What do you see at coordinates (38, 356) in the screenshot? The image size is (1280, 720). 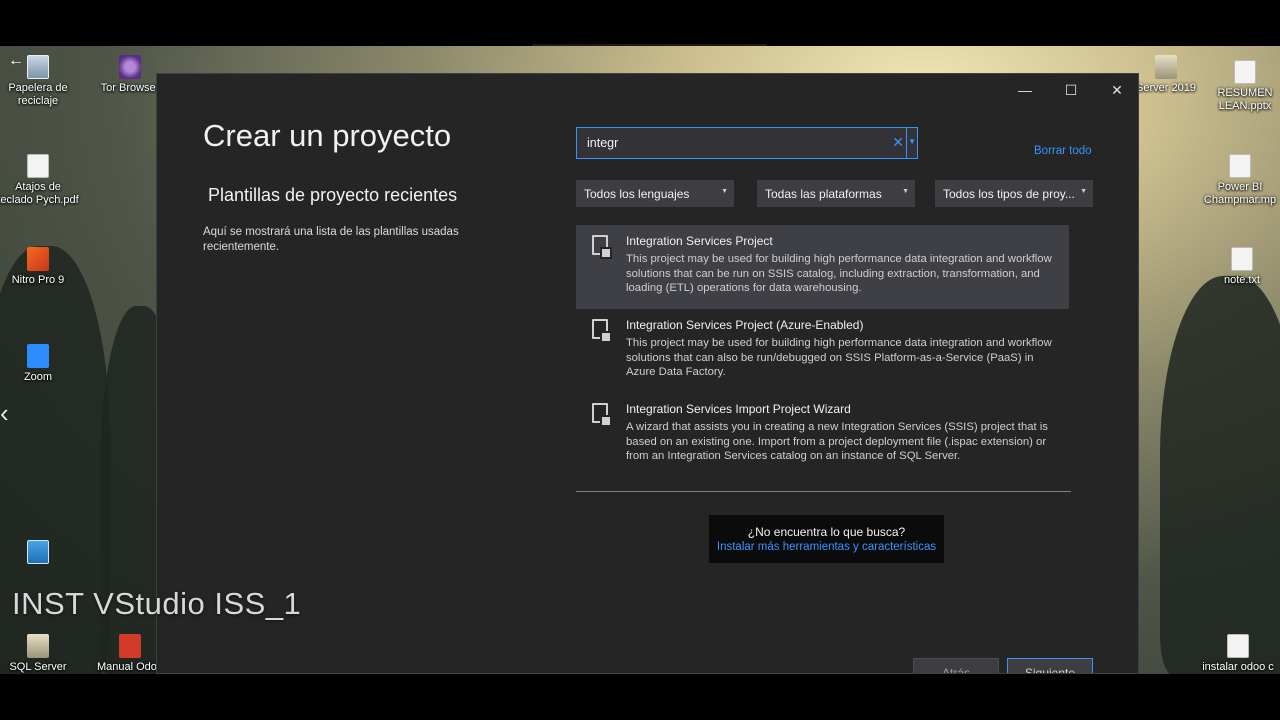 I see `zoom-icon` at bounding box center [38, 356].